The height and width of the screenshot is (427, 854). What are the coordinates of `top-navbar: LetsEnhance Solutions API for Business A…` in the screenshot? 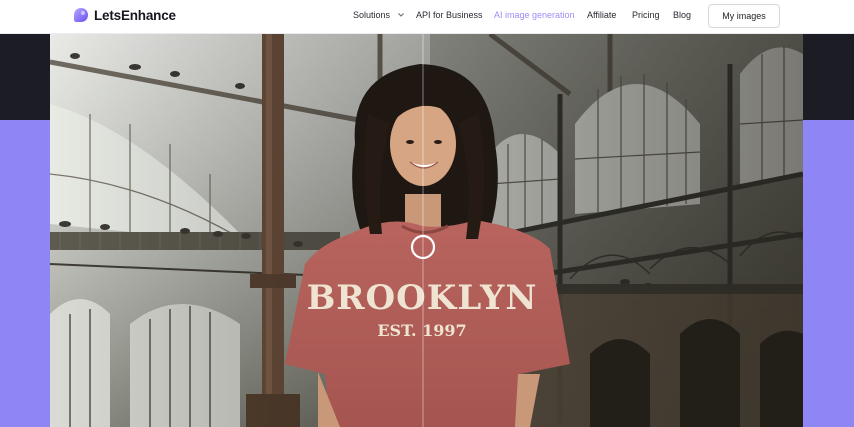 It's located at (427, 17).